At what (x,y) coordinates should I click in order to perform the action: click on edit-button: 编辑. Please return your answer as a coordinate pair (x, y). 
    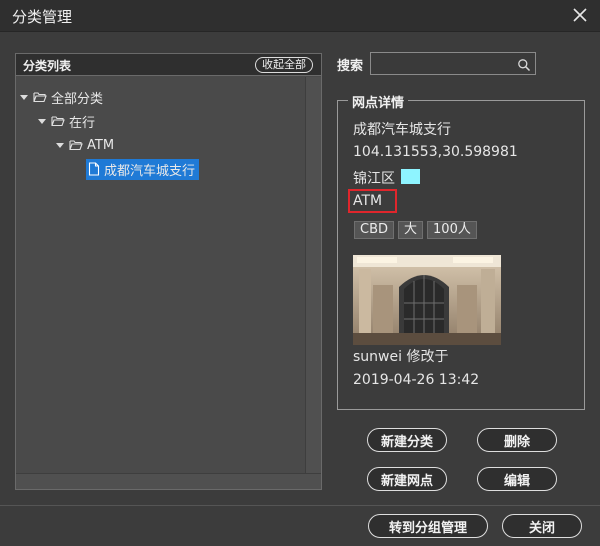
    Looking at the image, I should click on (517, 479).